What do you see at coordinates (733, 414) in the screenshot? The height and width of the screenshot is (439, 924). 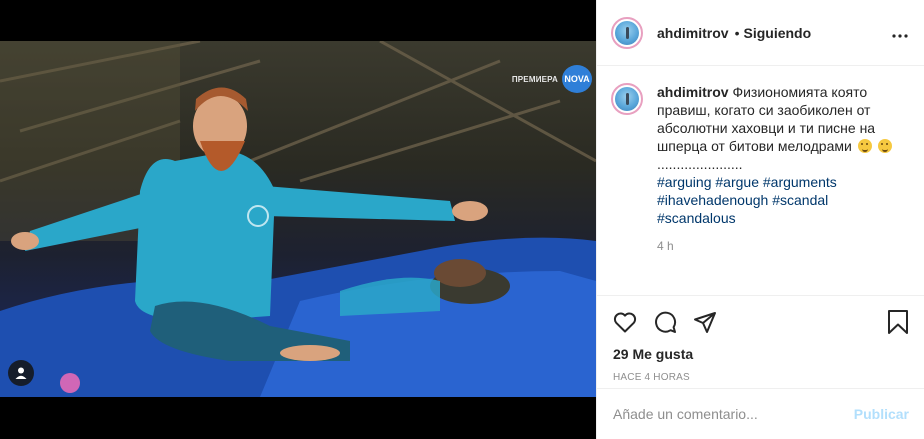 I see `comment-input` at bounding box center [733, 414].